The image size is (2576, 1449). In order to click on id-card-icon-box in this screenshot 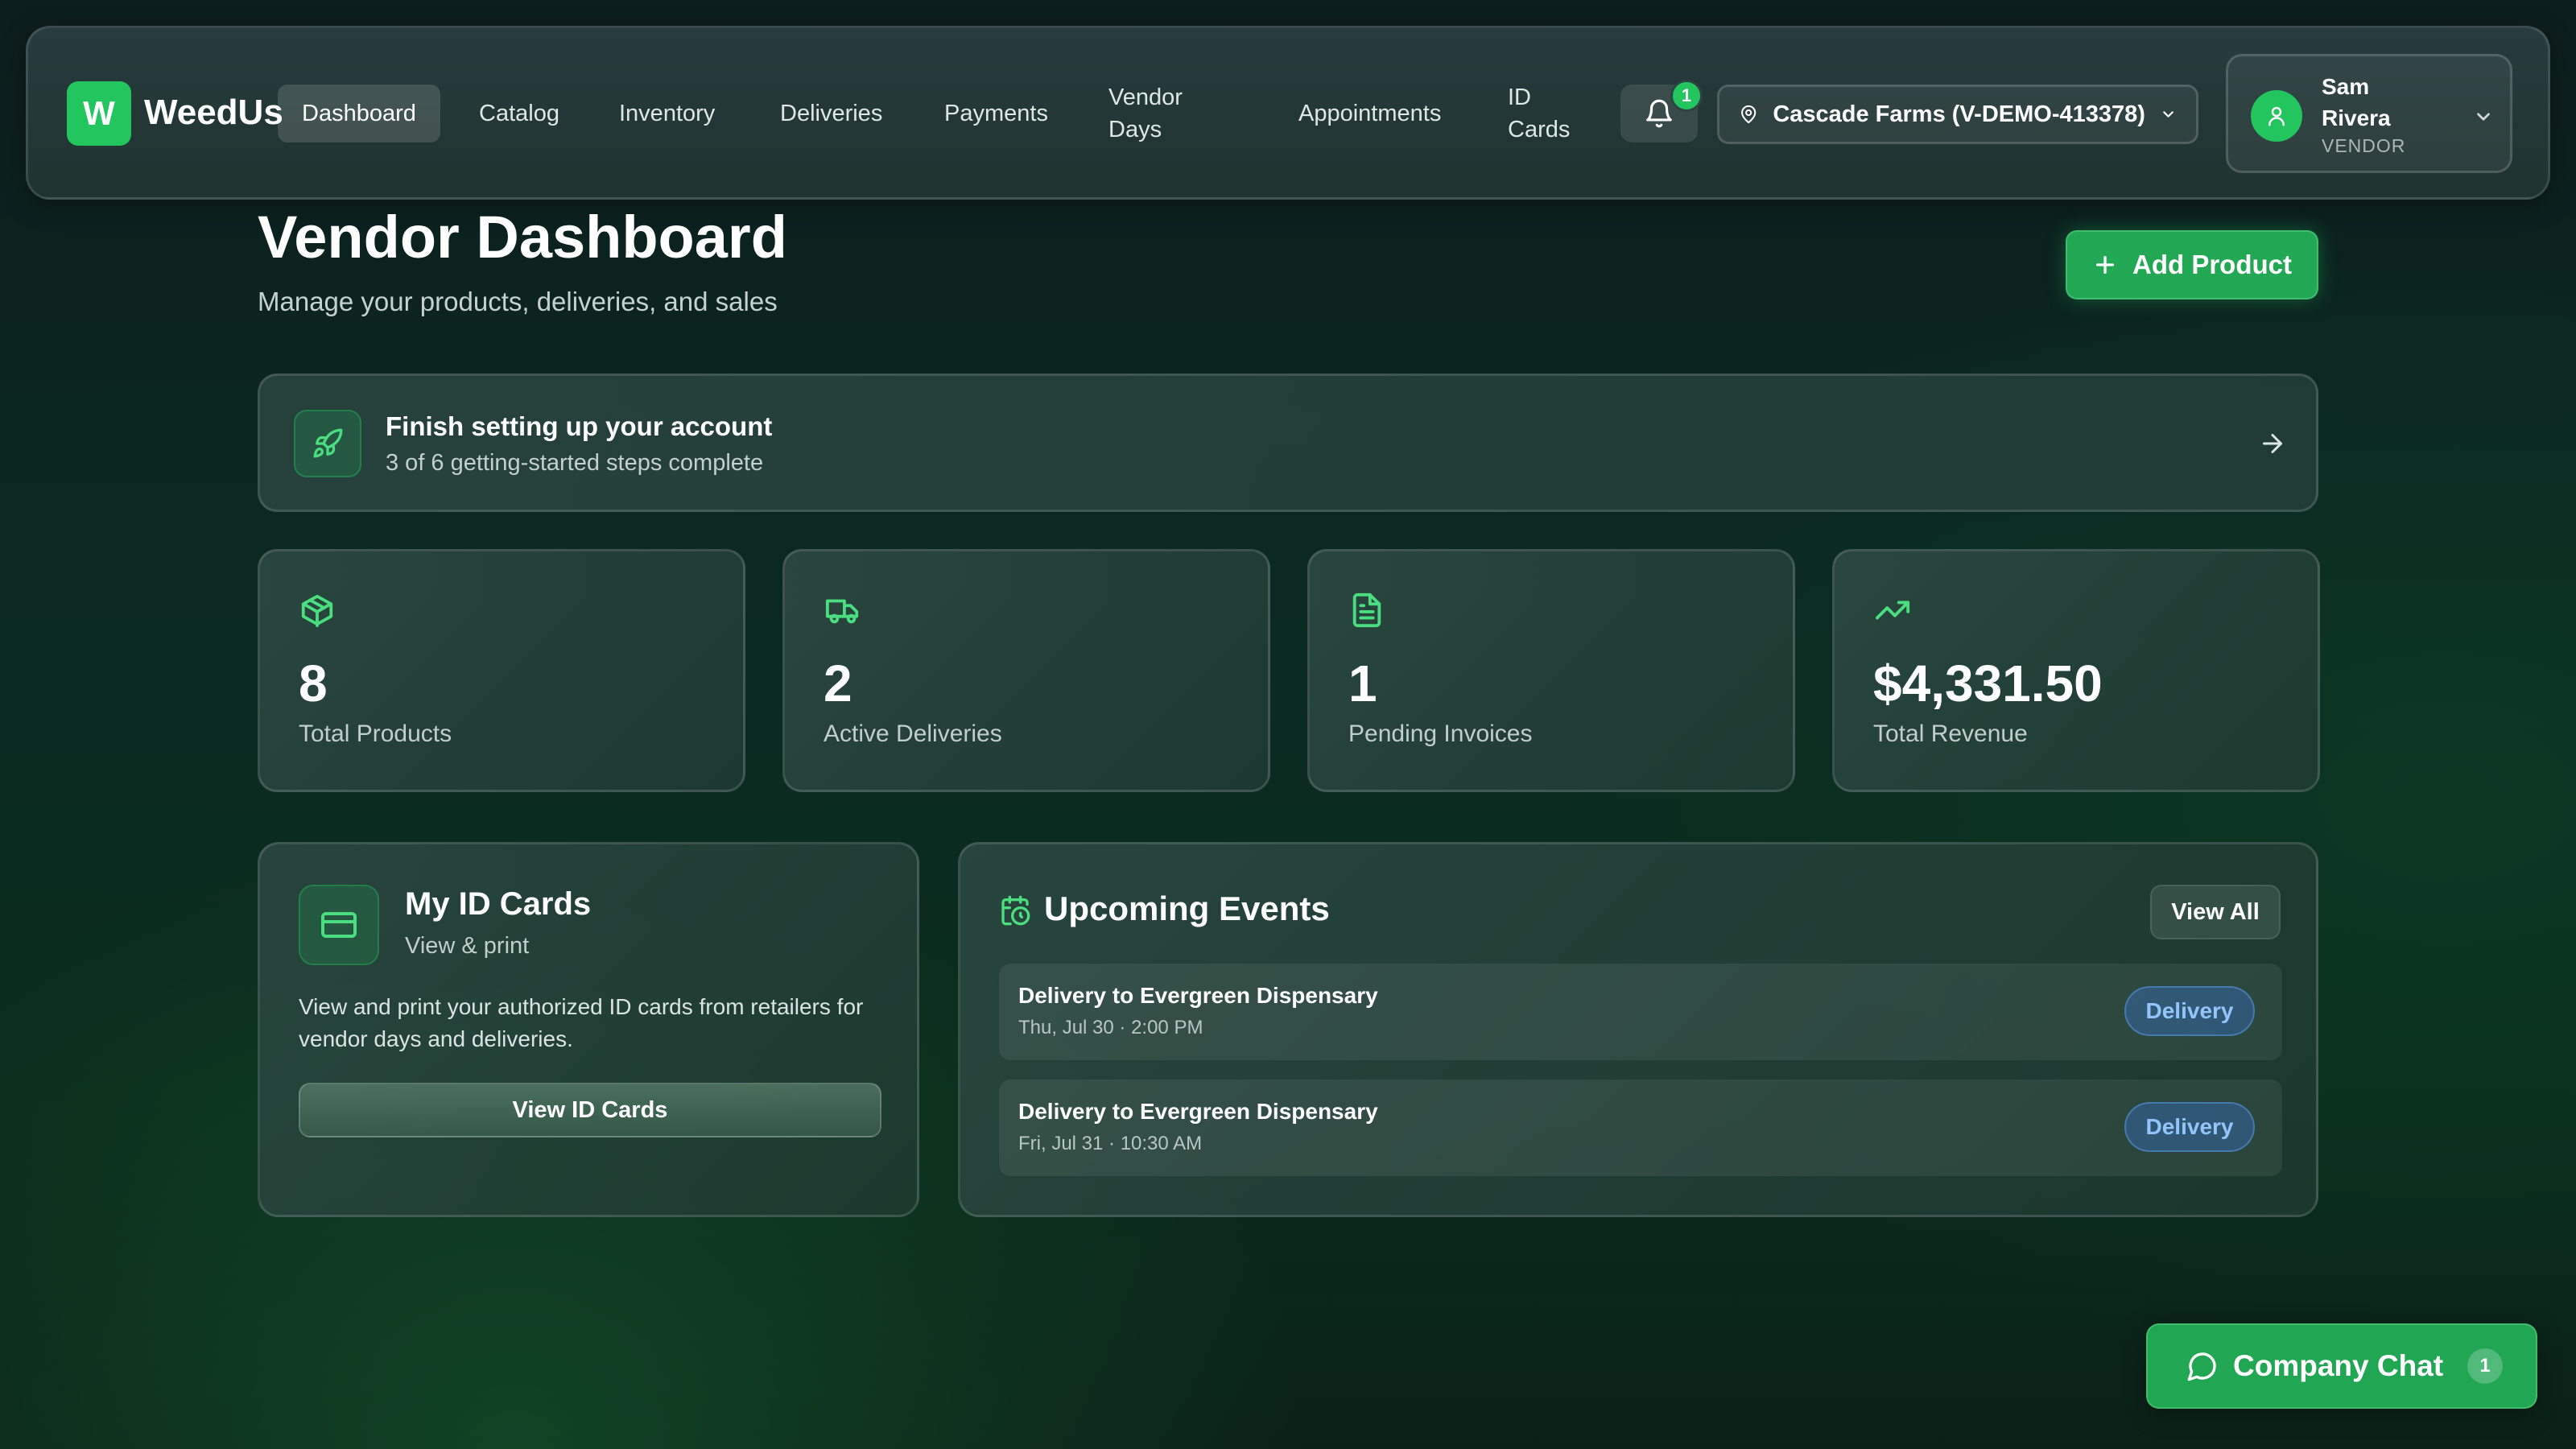, I will do `click(339, 925)`.